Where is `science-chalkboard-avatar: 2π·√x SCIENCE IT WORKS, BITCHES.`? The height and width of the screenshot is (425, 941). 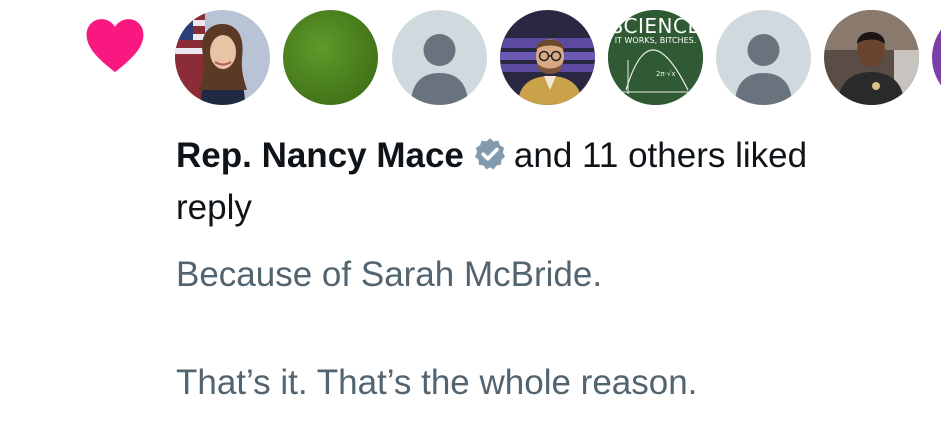 science-chalkboard-avatar: 2π·√x SCIENCE IT WORKS, BITCHES. is located at coordinates (655, 57).